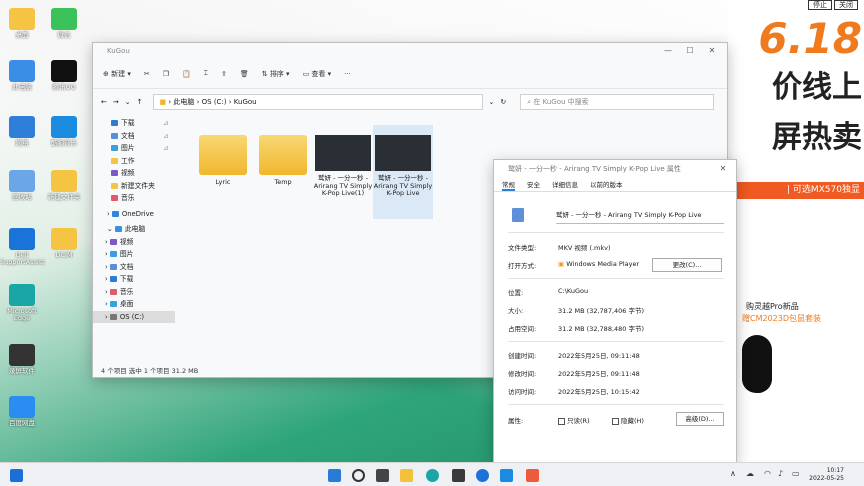 The height and width of the screenshot is (486, 864). I want to click on file-explorer-taskbar-icon, so click(406, 475).